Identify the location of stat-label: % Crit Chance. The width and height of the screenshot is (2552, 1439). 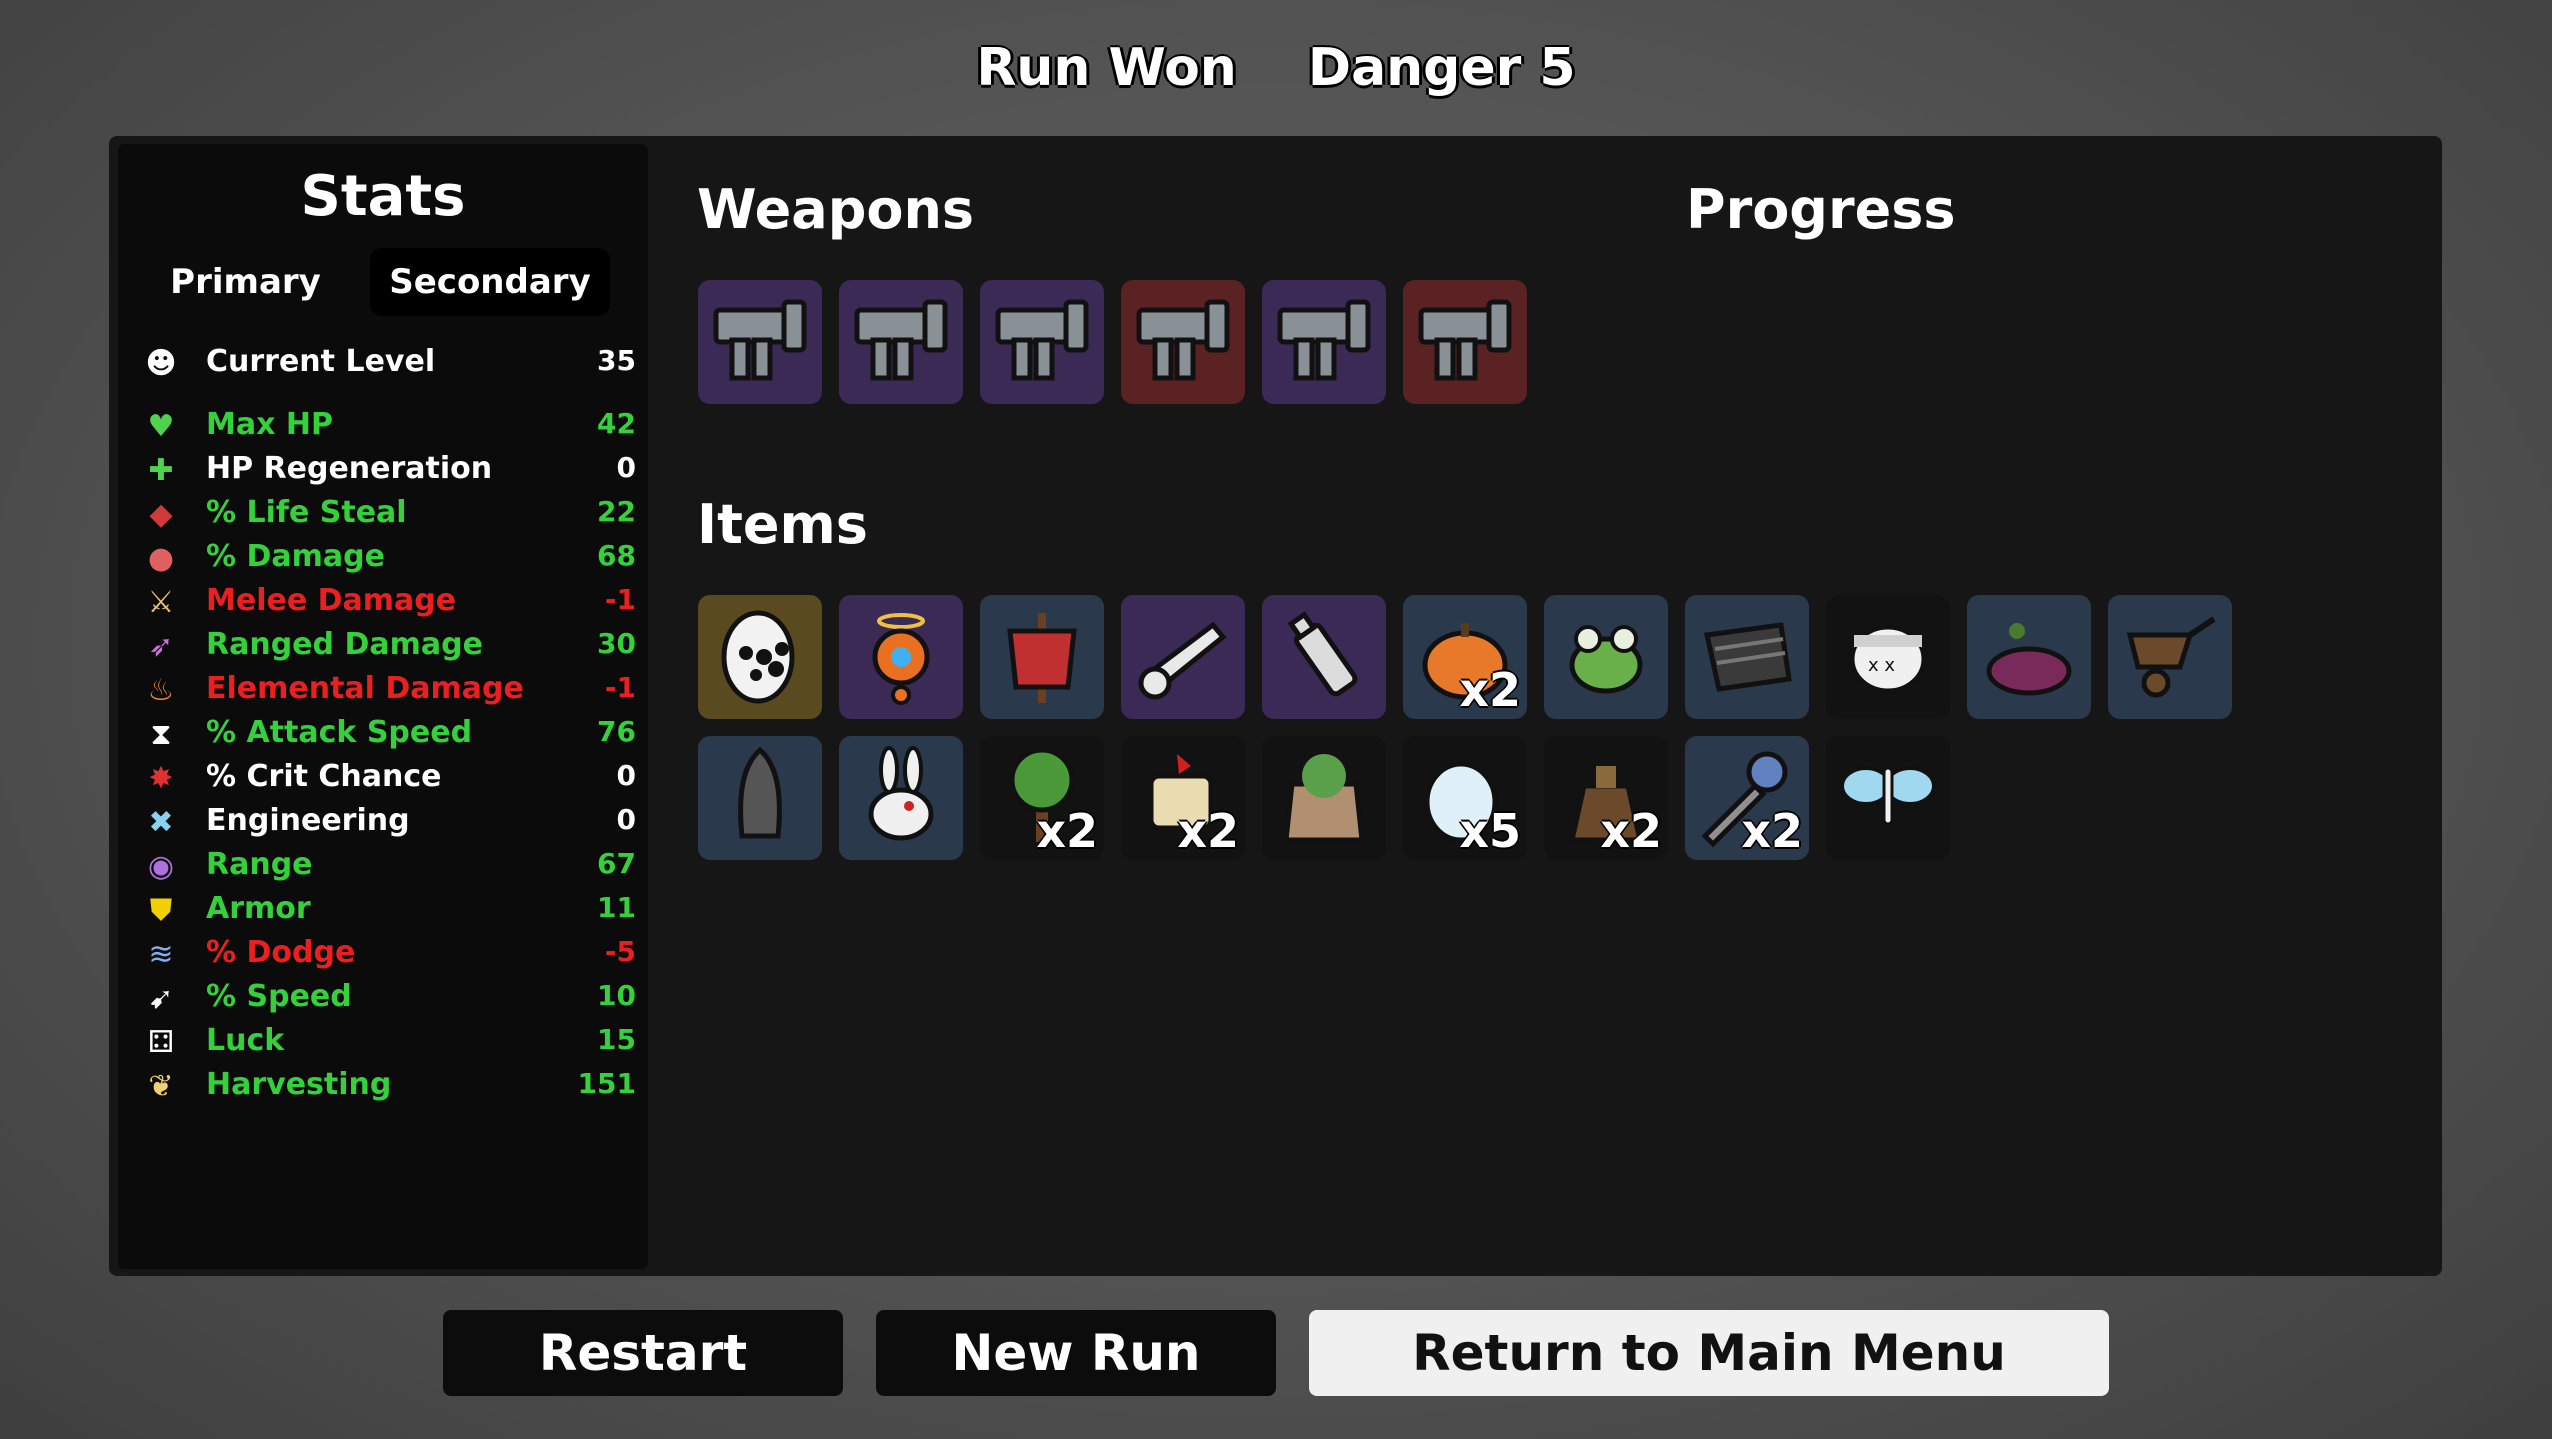
(324, 776).